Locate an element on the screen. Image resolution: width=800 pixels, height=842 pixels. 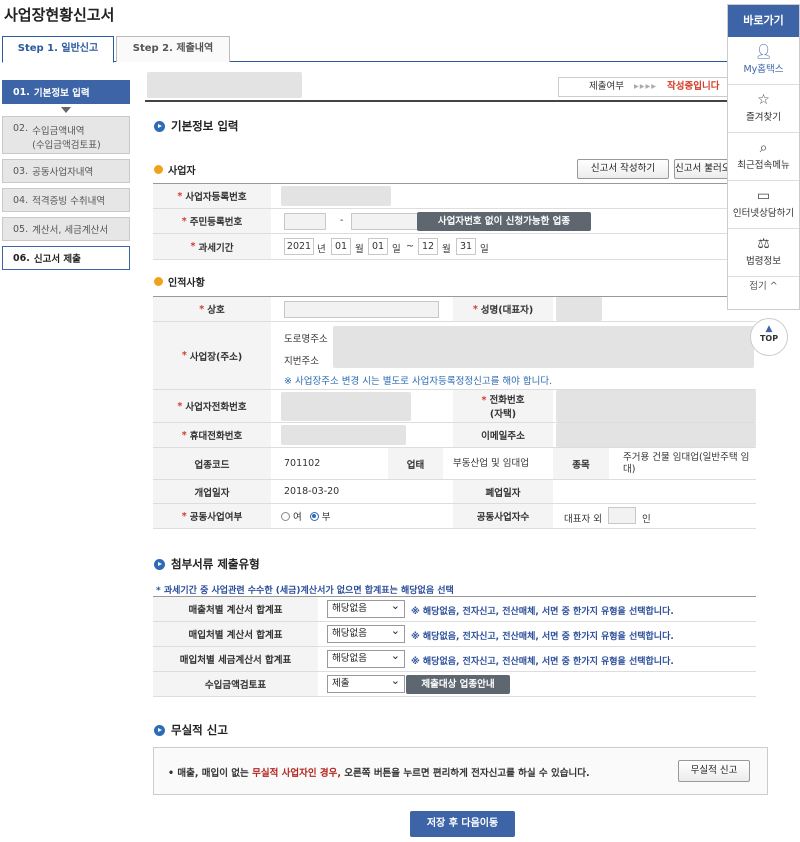
trade-name-input is located at coordinates (361, 309).